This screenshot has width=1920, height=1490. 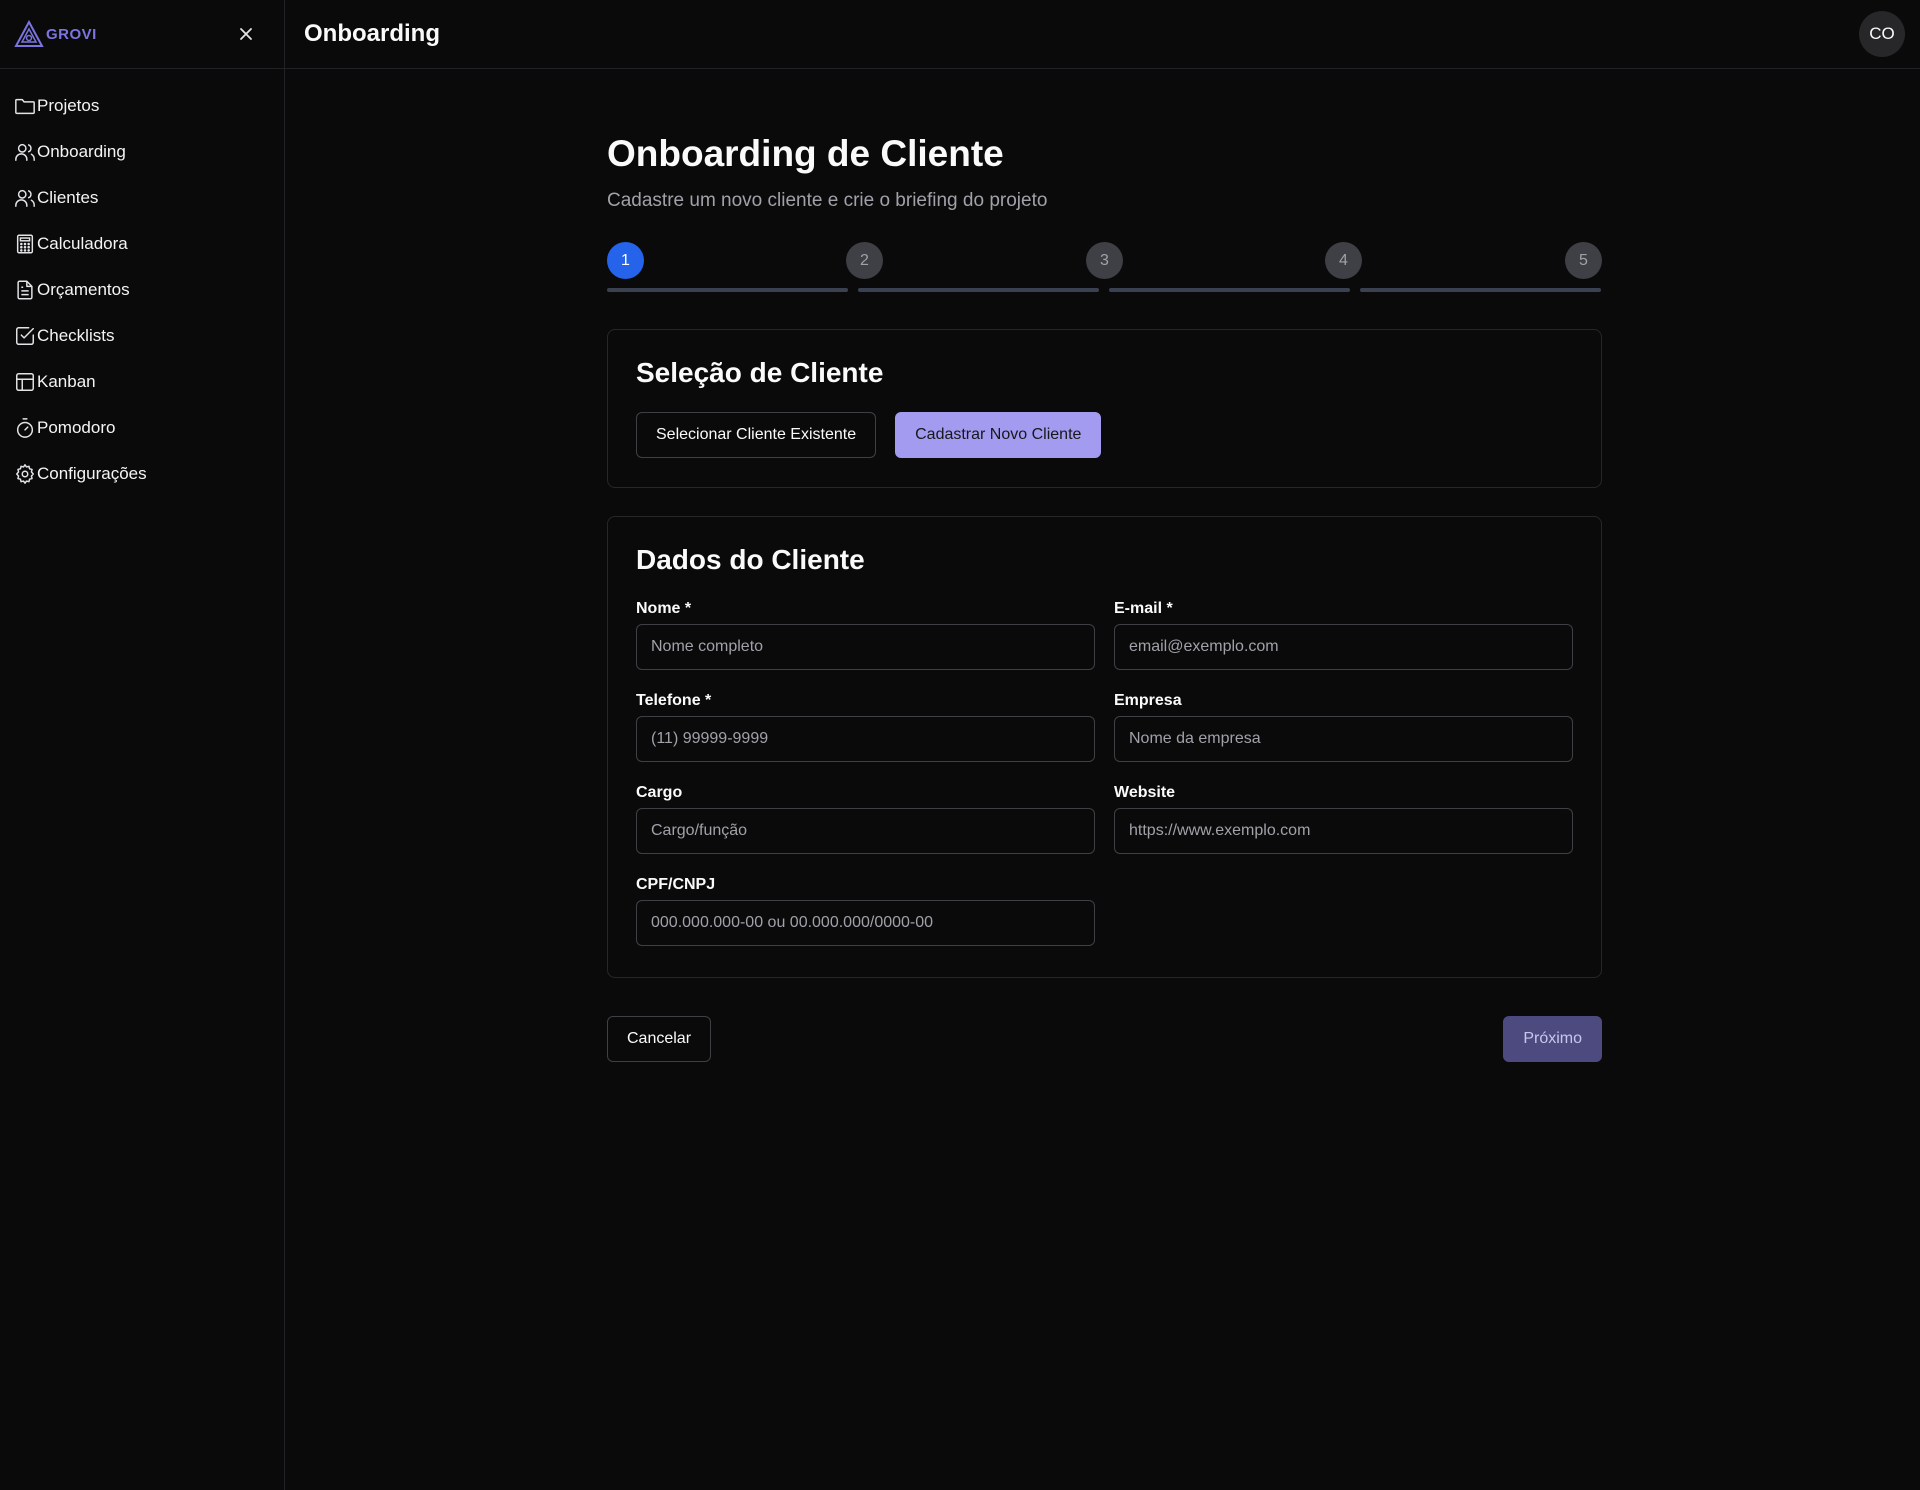 What do you see at coordinates (25, 428) in the screenshot?
I see `timer-icon` at bounding box center [25, 428].